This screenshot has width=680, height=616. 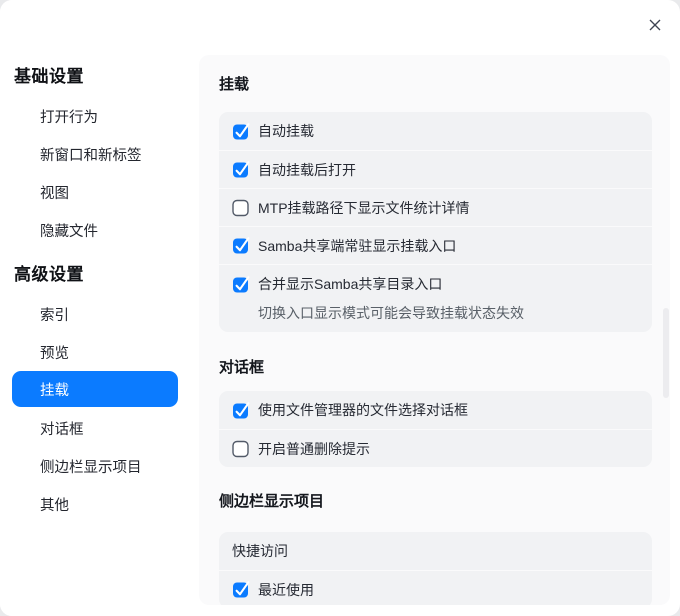 I want to click on row-samba-persistent-entry: Samba共享端常驻显示挂载入口, so click(x=435, y=245).